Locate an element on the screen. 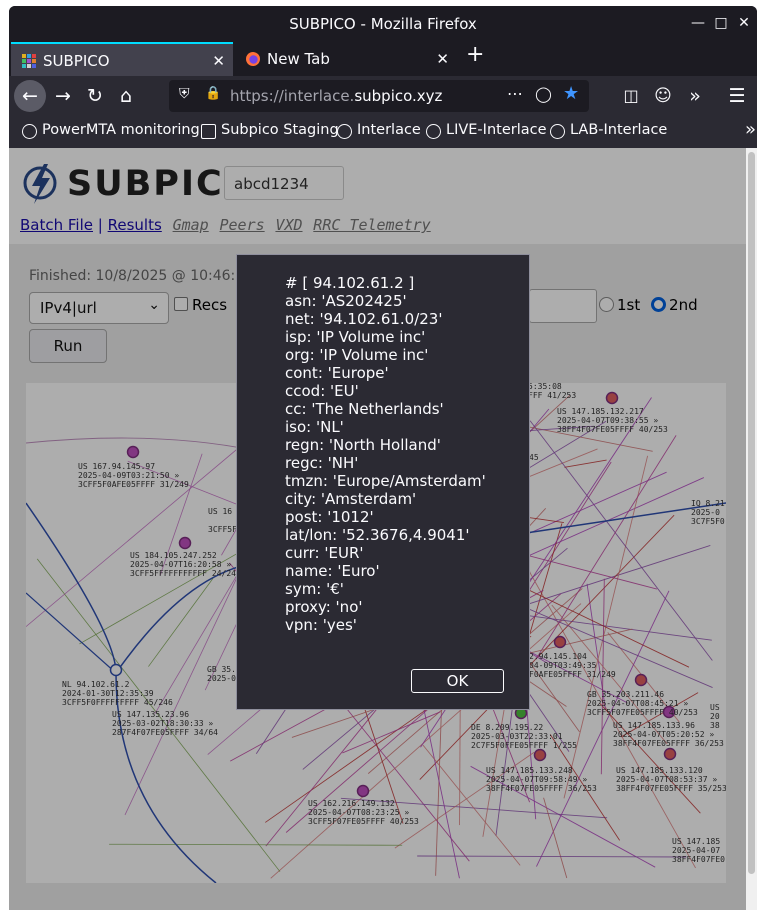 This screenshot has height=920, width=766. tab-label: New Tab is located at coordinates (298, 59).